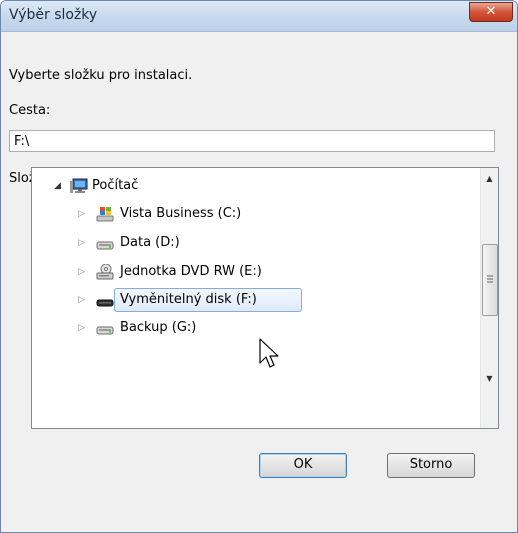  What do you see at coordinates (491, 12) in the screenshot?
I see `close-button: ✕` at bounding box center [491, 12].